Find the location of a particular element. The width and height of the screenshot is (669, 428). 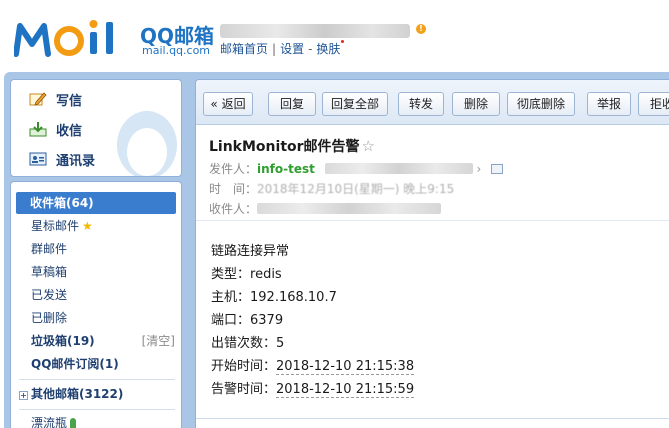

alert-start-line: 开始时间：2018-12-10 21:15:38 is located at coordinates (313, 365).